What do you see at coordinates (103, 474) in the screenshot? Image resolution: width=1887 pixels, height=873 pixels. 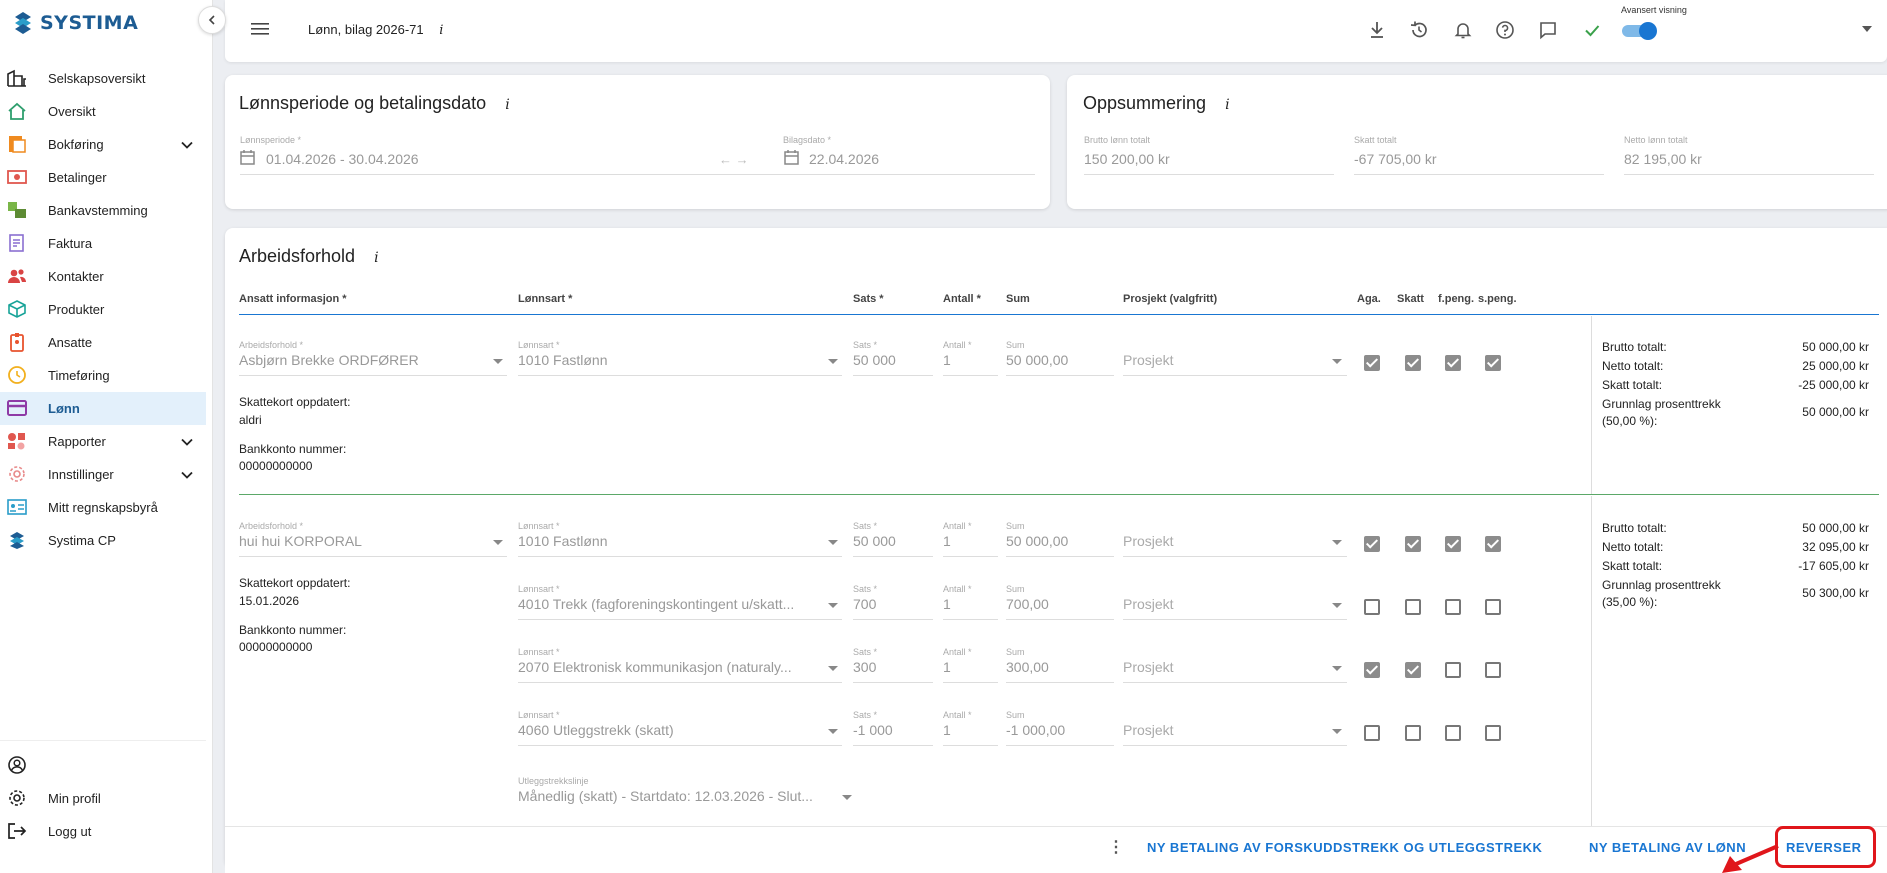 I see `sidebar-item-innstillinger: Innstillinger` at bounding box center [103, 474].